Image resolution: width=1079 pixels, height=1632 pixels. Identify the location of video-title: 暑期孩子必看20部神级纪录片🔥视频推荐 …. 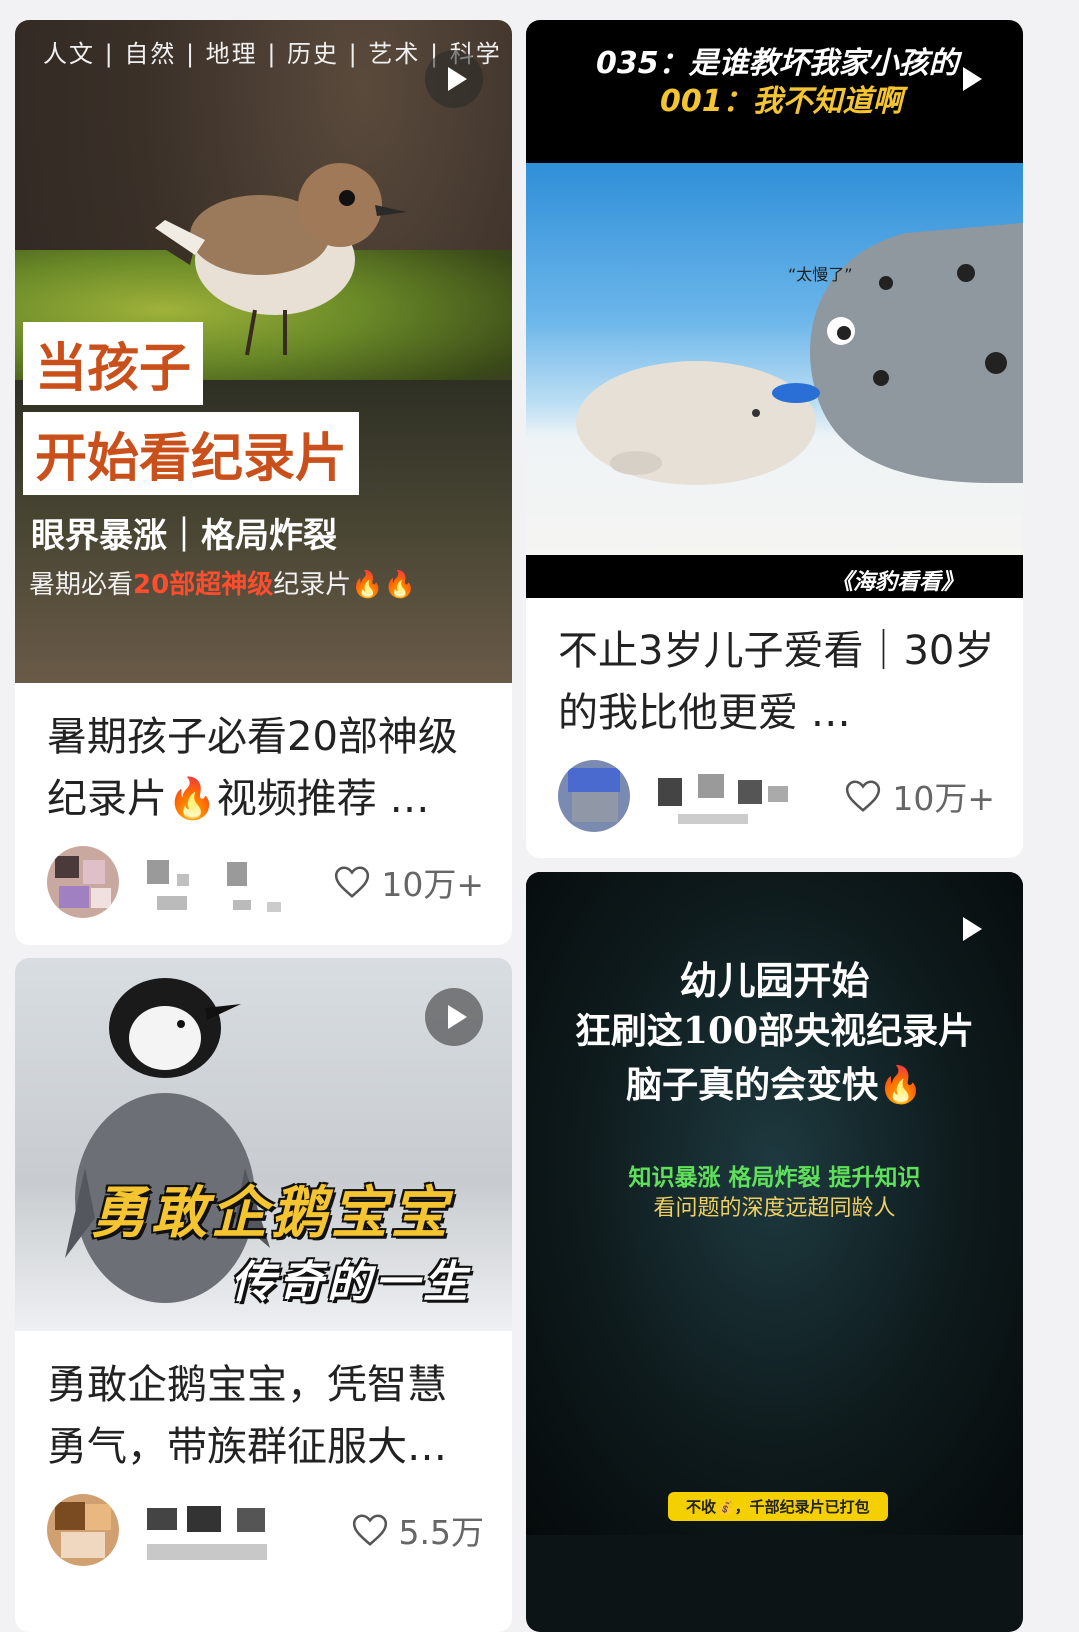
(265, 768).